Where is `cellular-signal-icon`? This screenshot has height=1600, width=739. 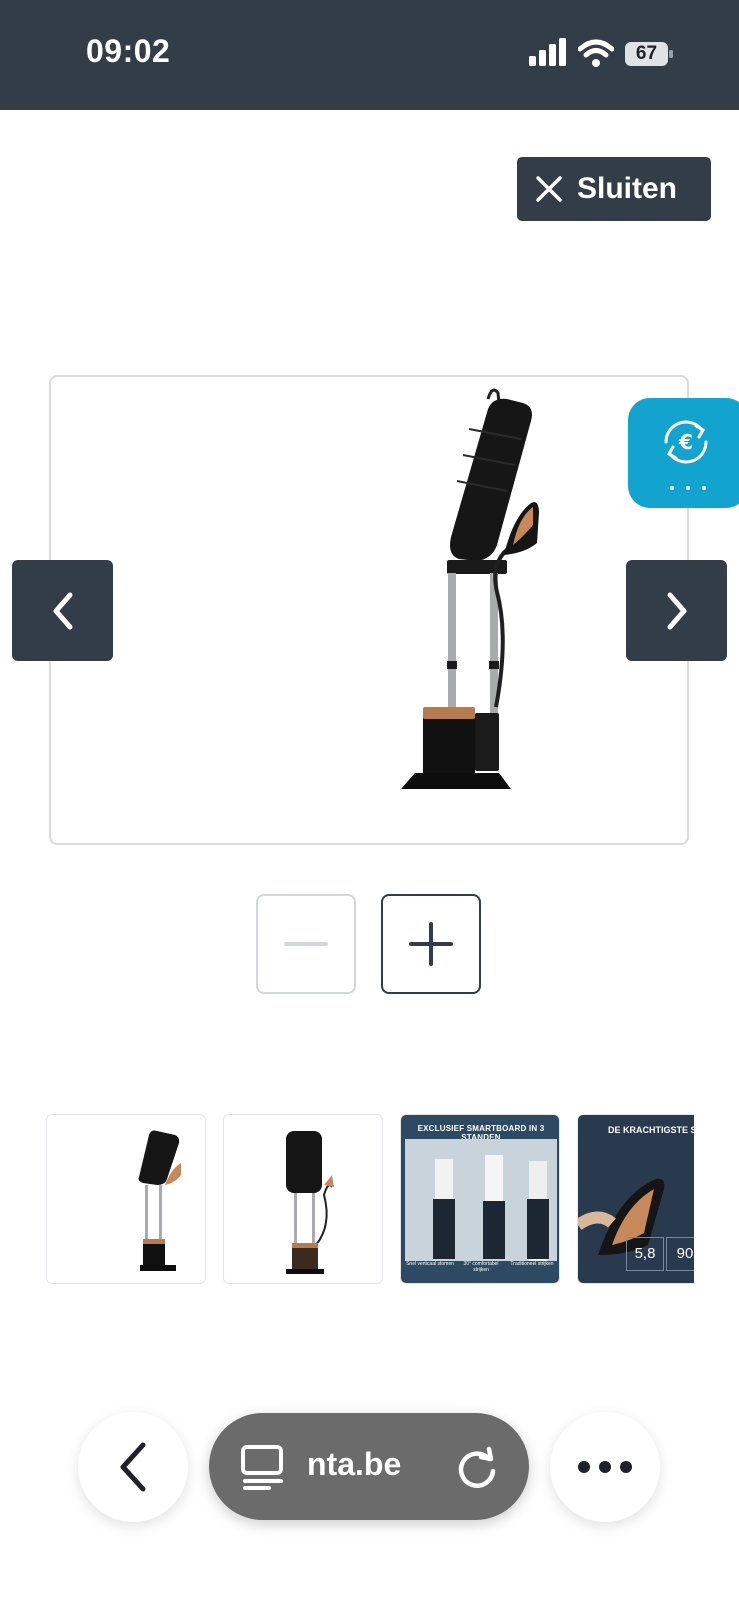 cellular-signal-icon is located at coordinates (547, 52).